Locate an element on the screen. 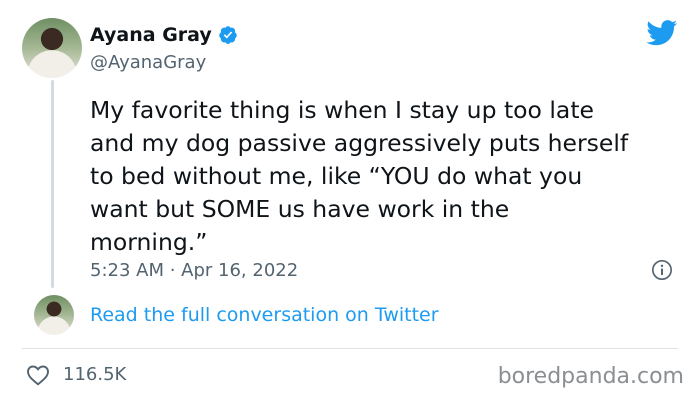 The image size is (700, 400). author-name: Ayana Gray is located at coordinates (151, 35).